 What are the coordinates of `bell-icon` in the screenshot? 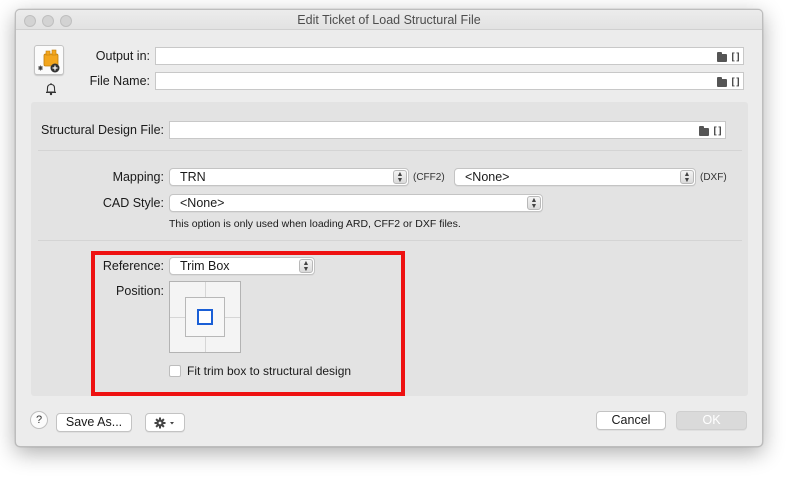 It's located at (51, 89).